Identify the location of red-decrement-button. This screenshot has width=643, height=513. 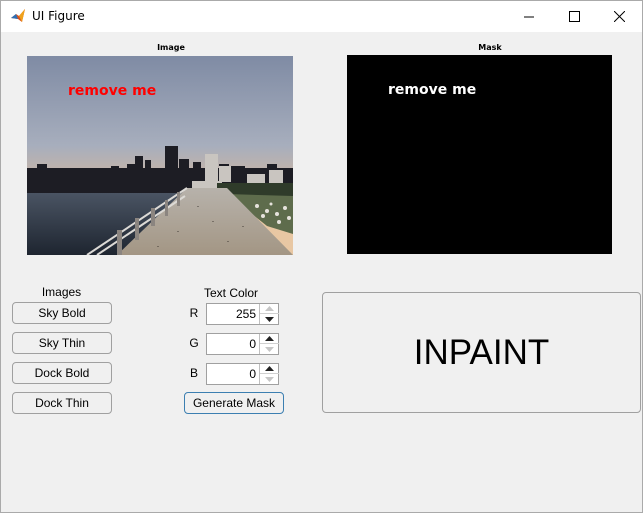
(269, 319).